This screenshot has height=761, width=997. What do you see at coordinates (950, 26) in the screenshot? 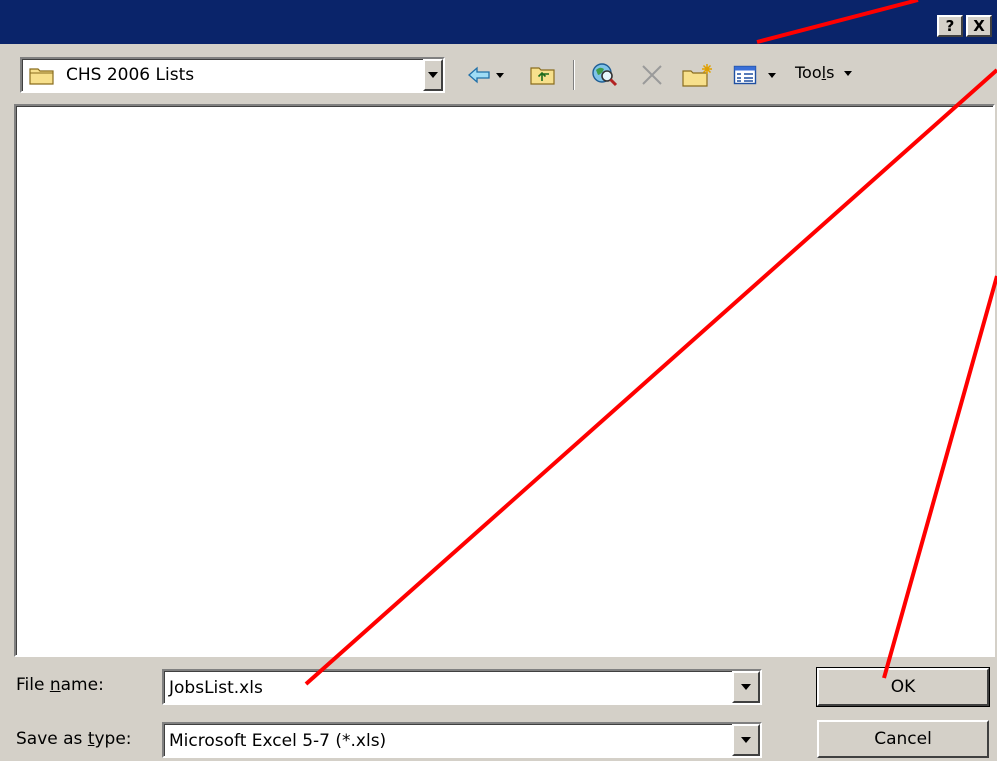
I see `help-button: ?` at bounding box center [950, 26].